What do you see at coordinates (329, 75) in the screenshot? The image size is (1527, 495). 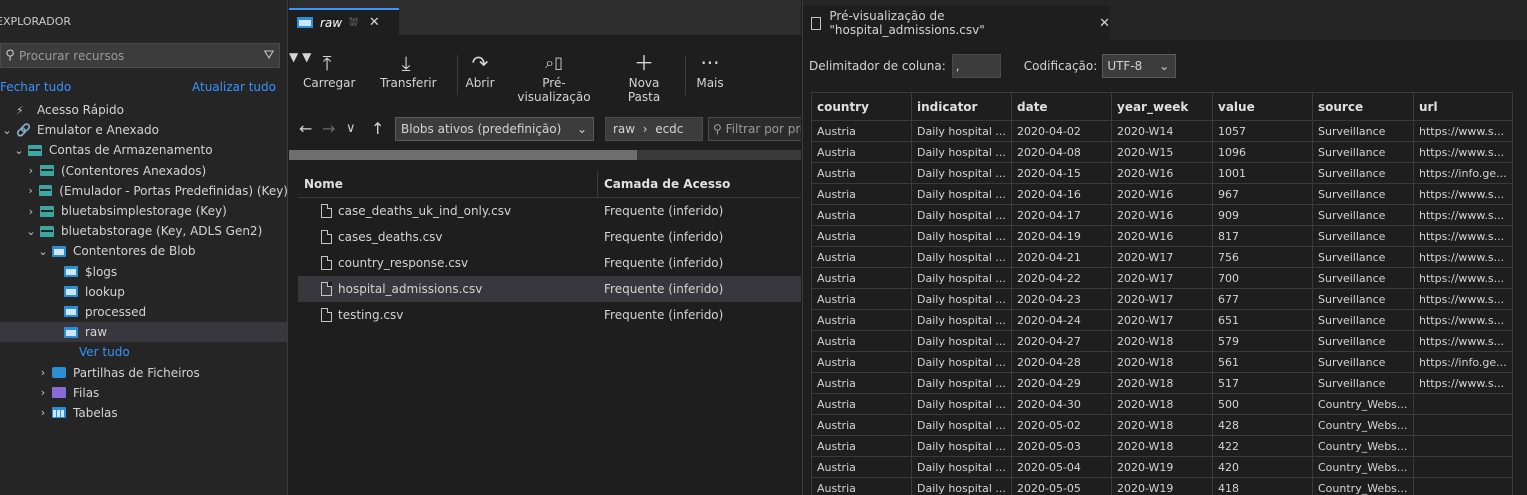 I see `upload-button: ⤒ Carregar` at bounding box center [329, 75].